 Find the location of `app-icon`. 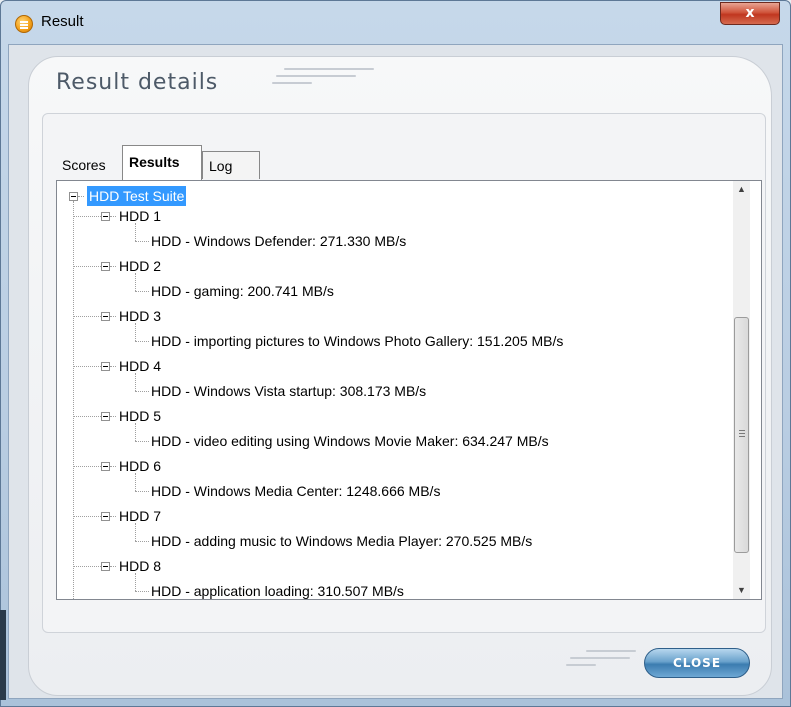

app-icon is located at coordinates (24, 24).